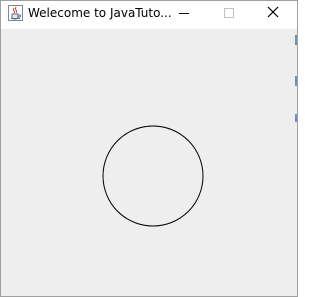 The image size is (320, 297). I want to click on maximize-icon, so click(229, 13).